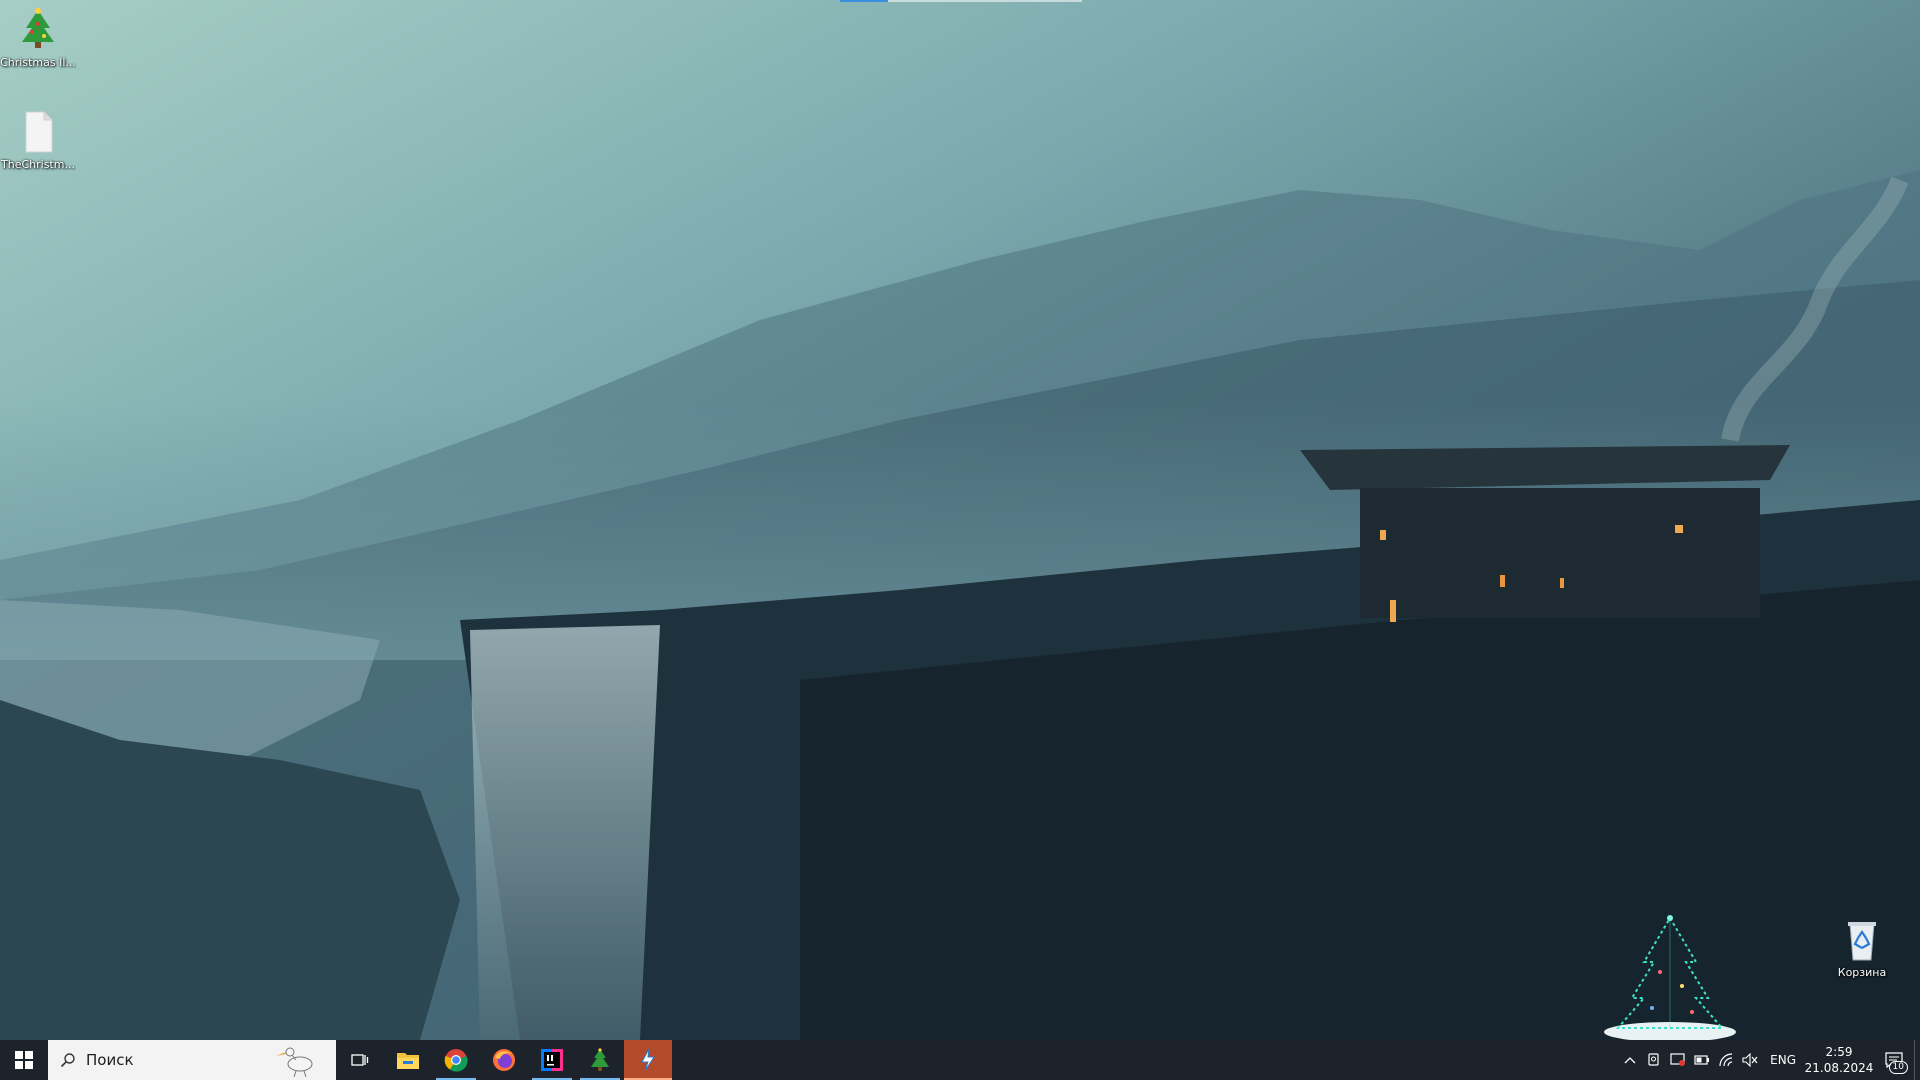 The width and height of the screenshot is (1920, 1080). Describe the element at coordinates (192, 1060) in the screenshot. I see `taskbar-search-box: Поиск` at that location.